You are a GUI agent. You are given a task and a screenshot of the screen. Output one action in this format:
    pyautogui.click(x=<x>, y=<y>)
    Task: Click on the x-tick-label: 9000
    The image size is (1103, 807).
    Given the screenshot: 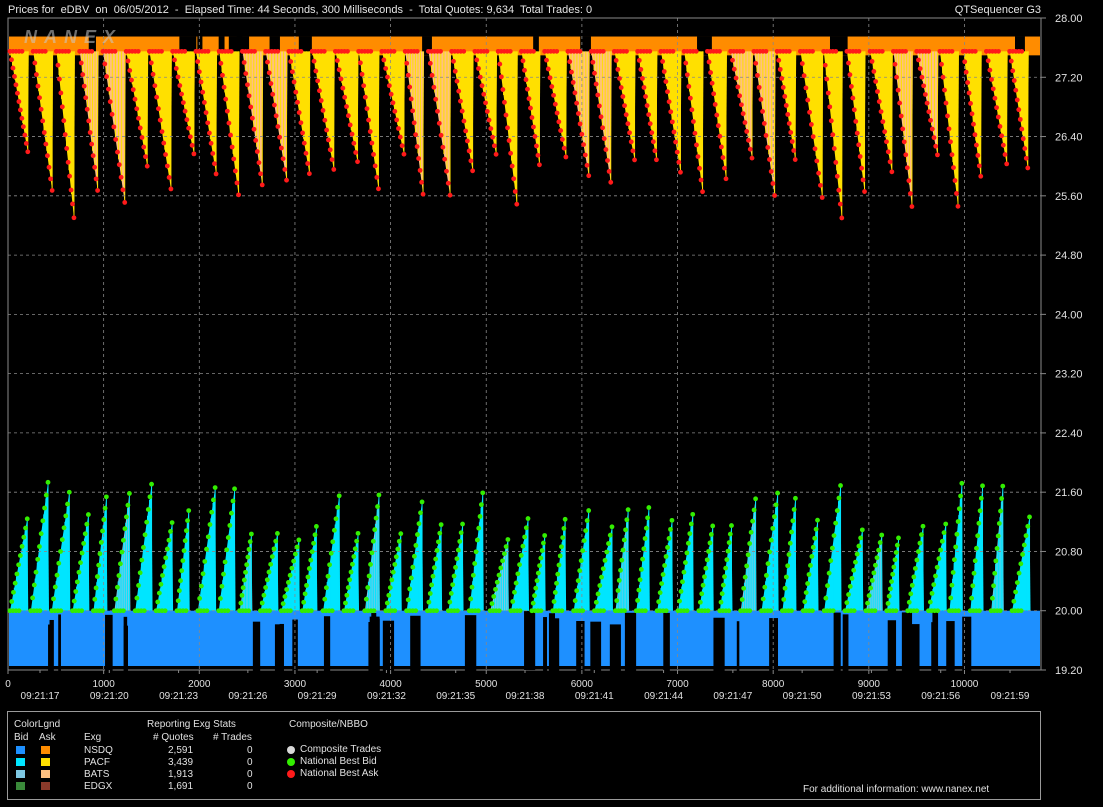 What is the action you would take?
    pyautogui.click(x=869, y=684)
    